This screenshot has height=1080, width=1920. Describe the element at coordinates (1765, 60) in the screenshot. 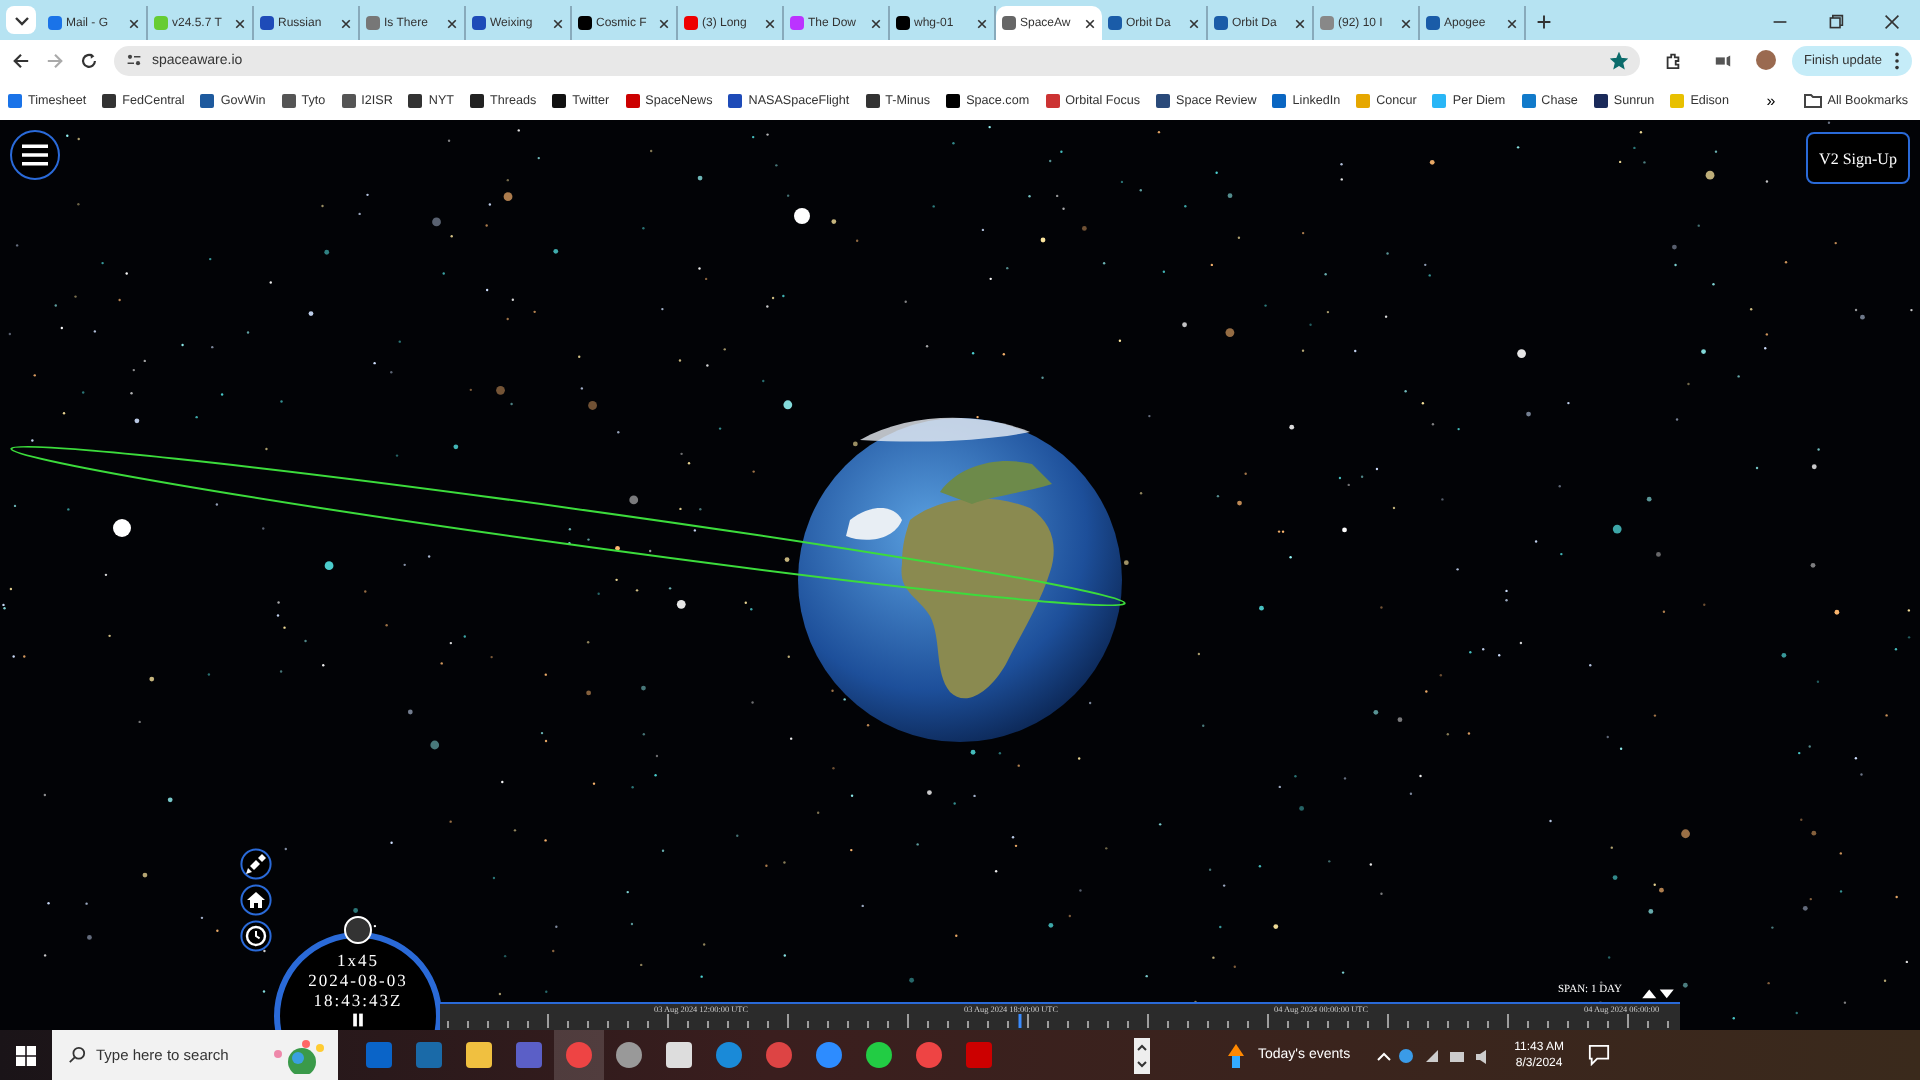

I see `profile-avatar` at that location.